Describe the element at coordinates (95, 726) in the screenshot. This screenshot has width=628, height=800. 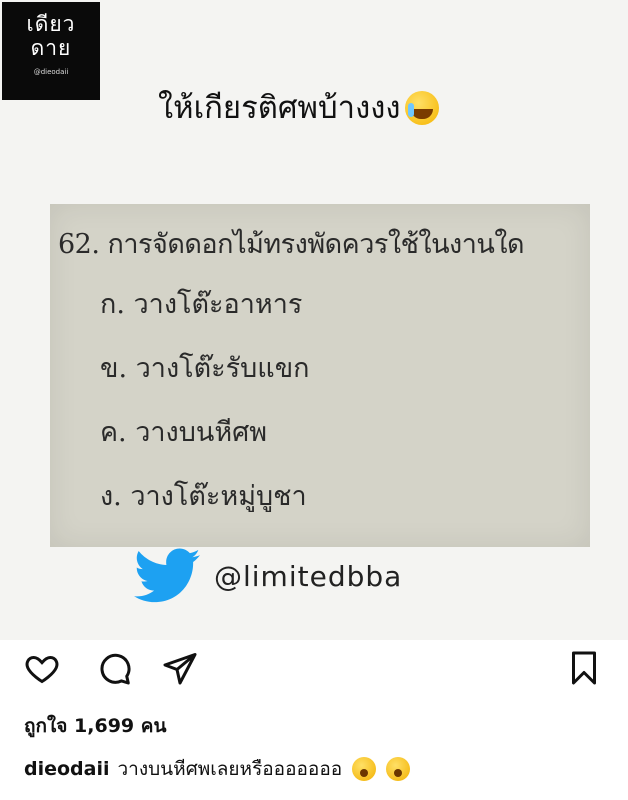
I see `like-count: ถูกใจ 1,699 คน` at that location.